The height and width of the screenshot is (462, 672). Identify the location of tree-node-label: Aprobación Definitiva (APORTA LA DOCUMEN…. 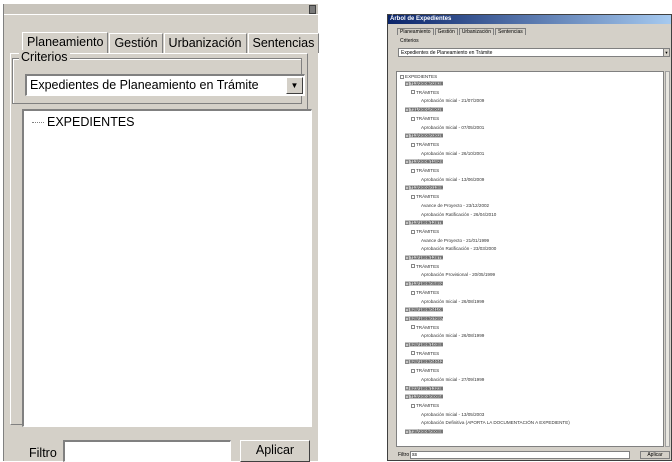
(495, 423).